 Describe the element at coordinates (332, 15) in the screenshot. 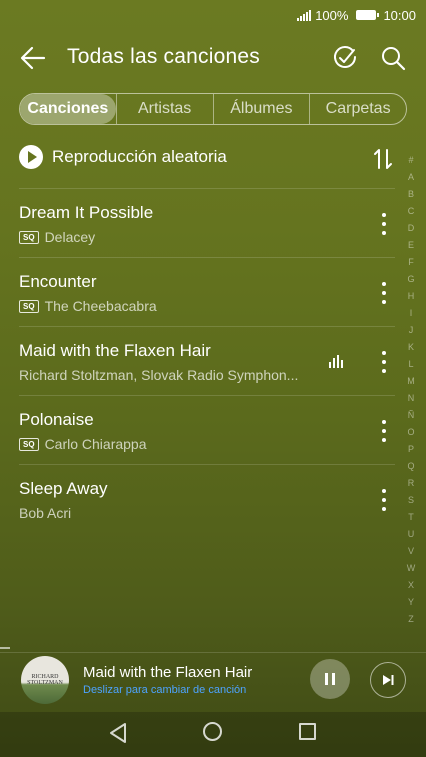

I see `battery-percent: 100%` at that location.